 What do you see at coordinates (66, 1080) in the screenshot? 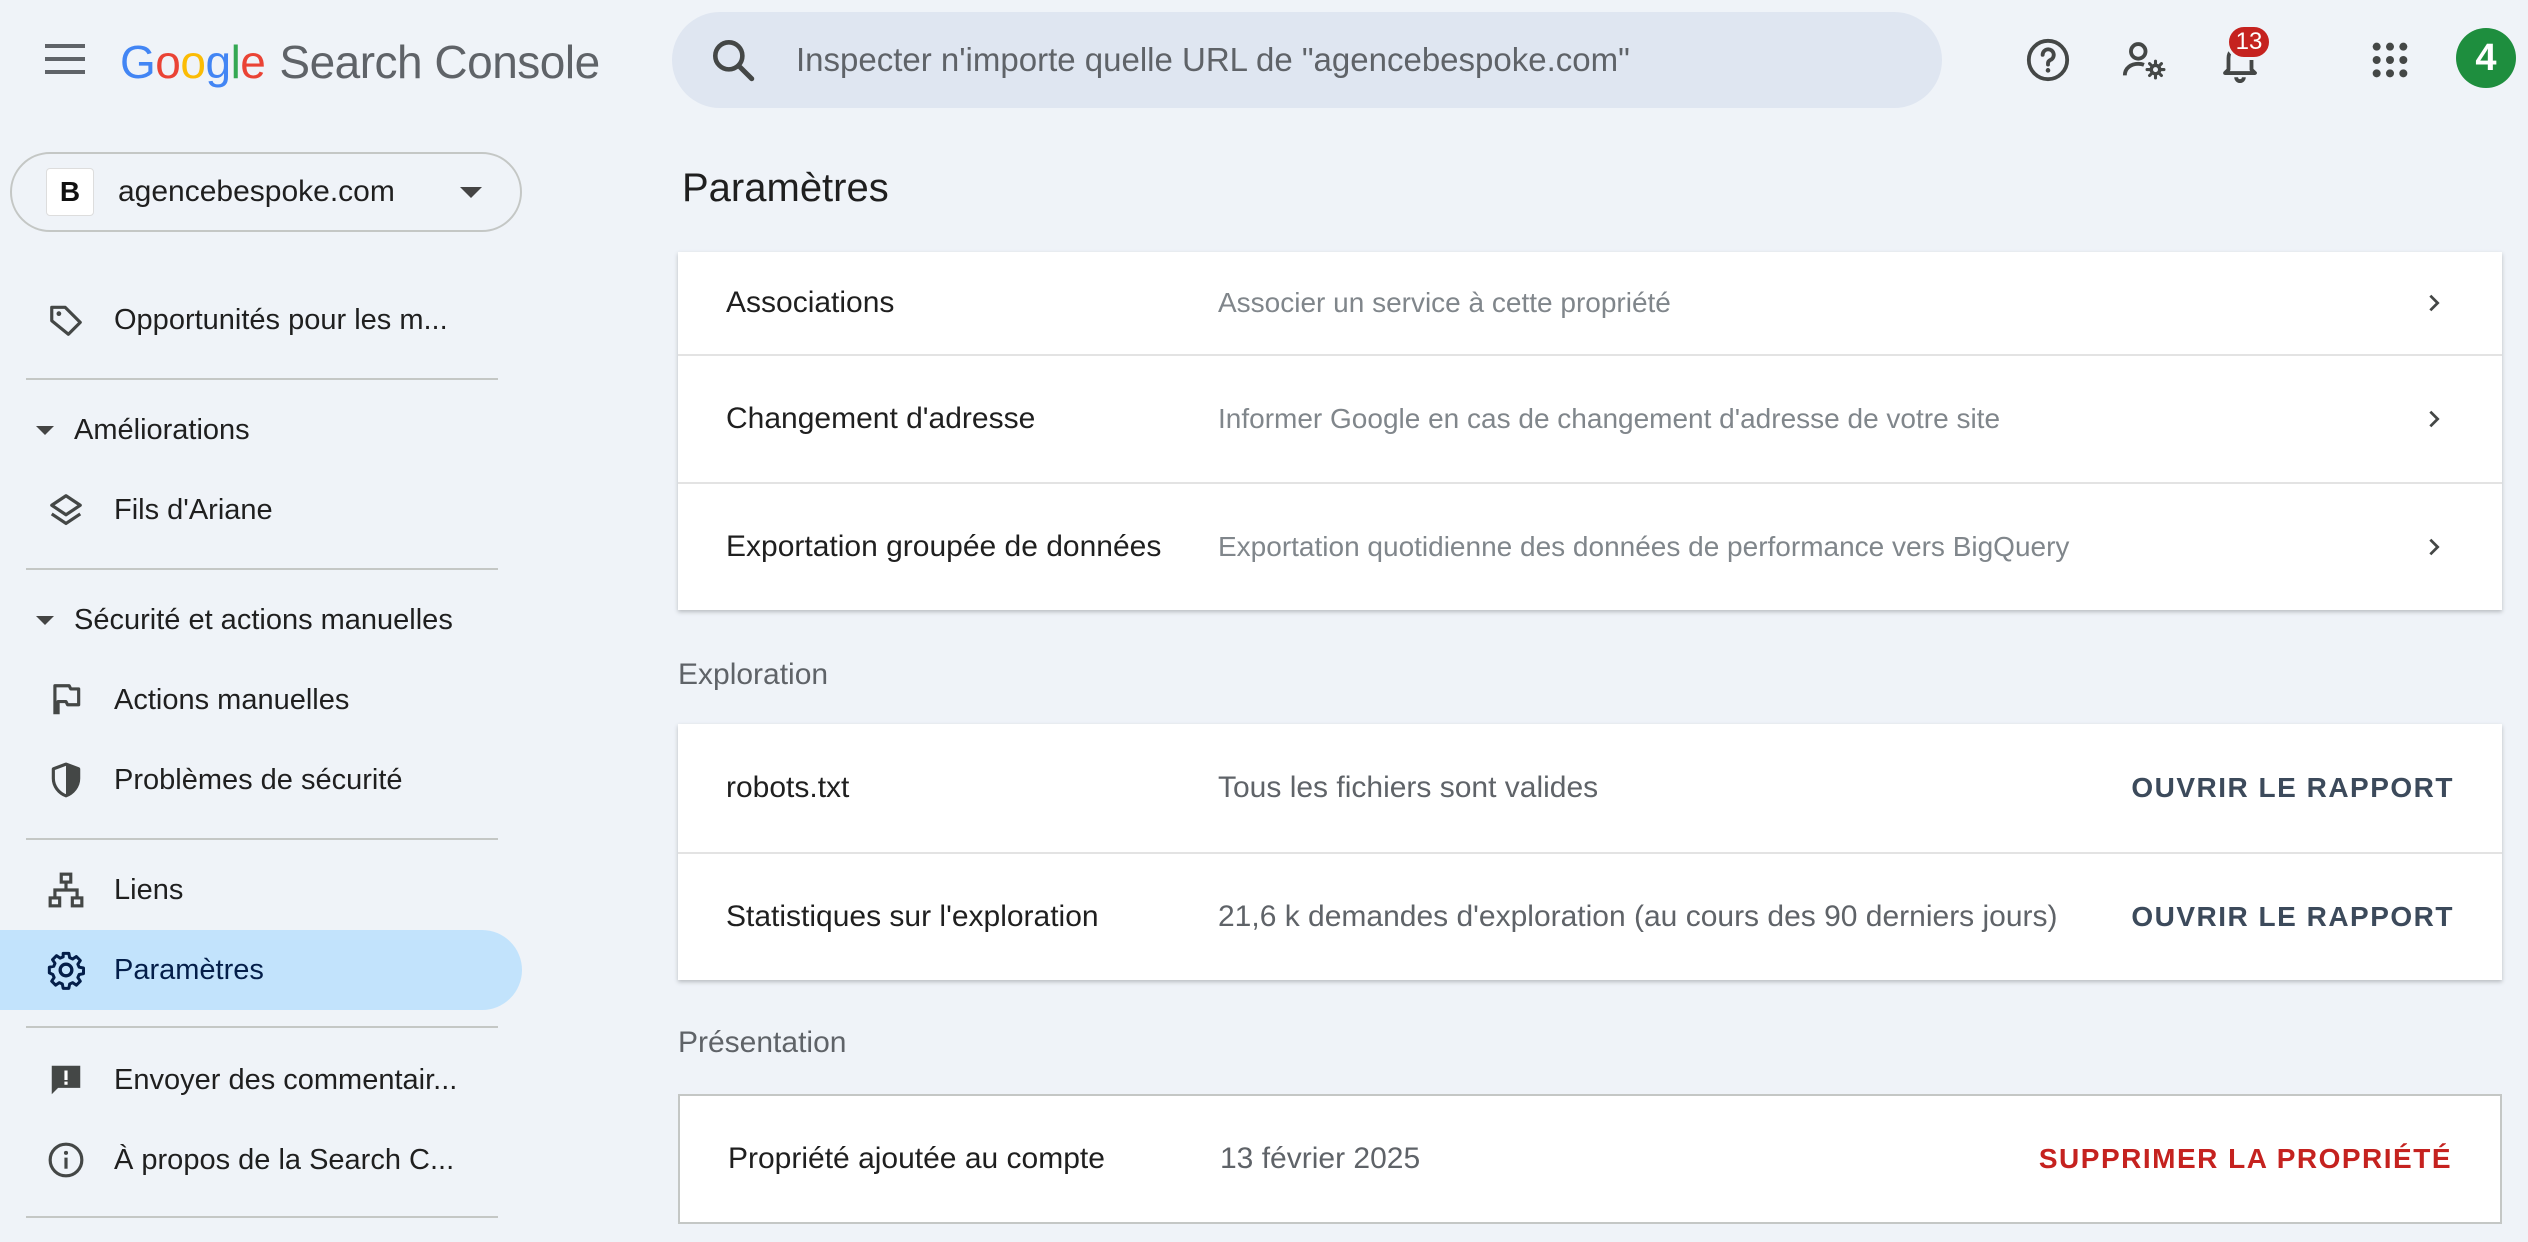
I see `feedback-icon` at bounding box center [66, 1080].